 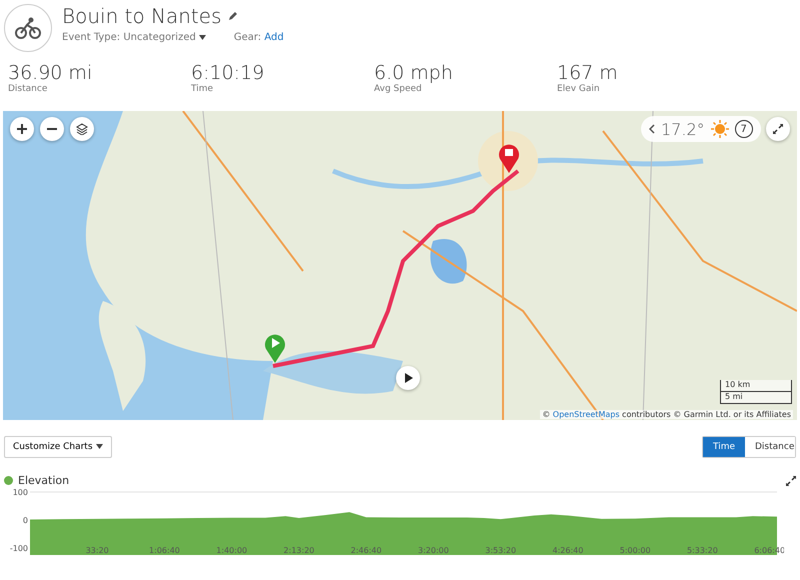 I want to click on customize-charts-button: Customize Charts, so click(x=58, y=447).